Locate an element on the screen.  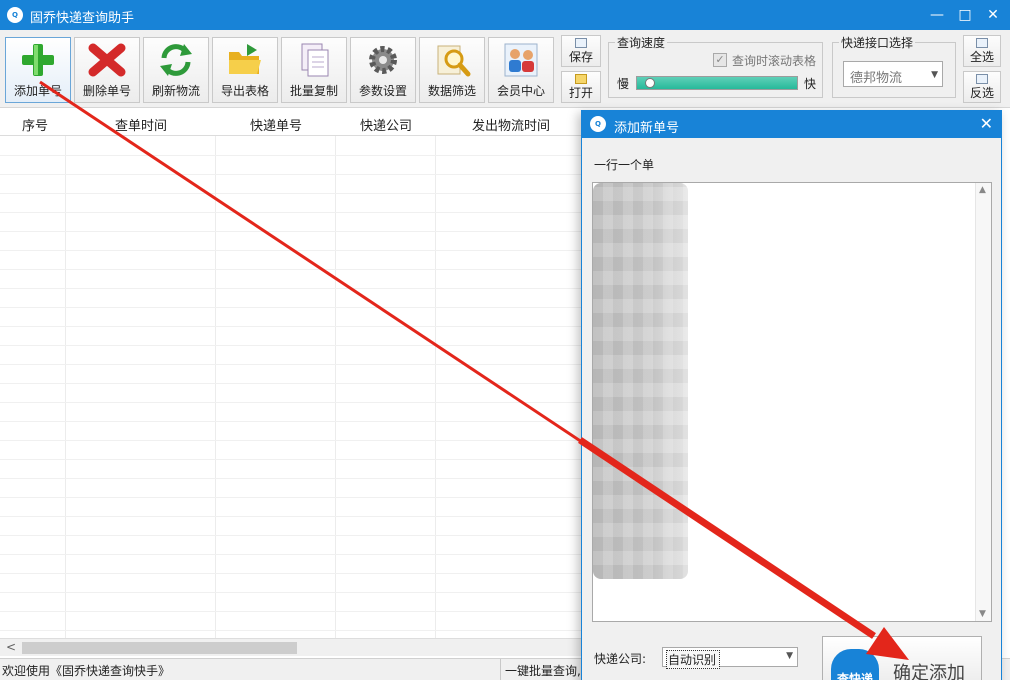
copy-icon is located at coordinates (315, 60).